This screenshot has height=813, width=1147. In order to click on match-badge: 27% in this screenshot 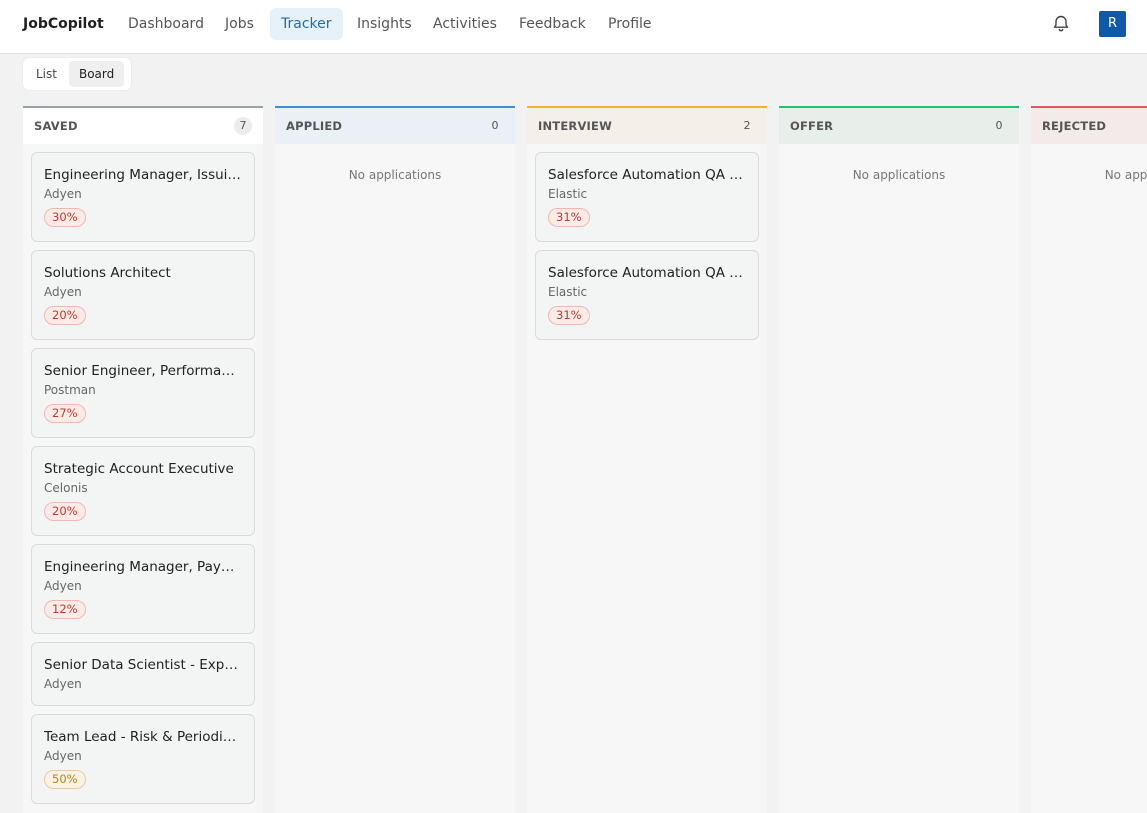, I will do `click(65, 413)`.